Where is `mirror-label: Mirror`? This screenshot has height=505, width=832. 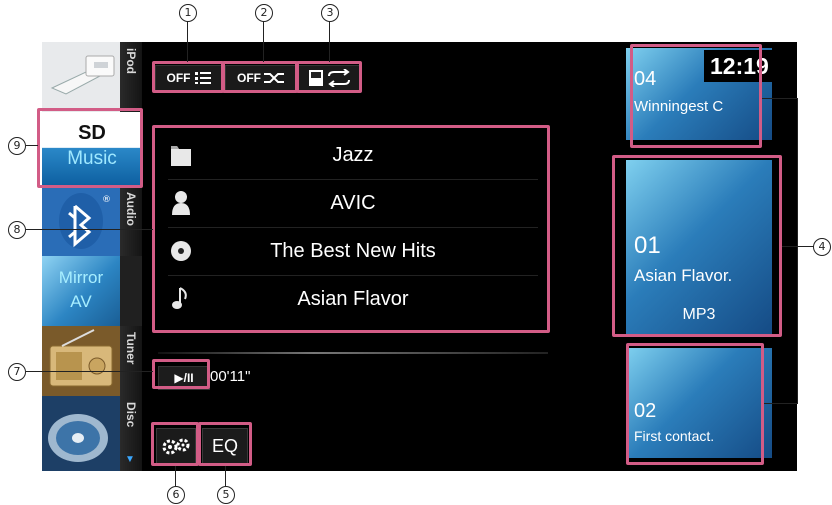 mirror-label: Mirror is located at coordinates (81, 277).